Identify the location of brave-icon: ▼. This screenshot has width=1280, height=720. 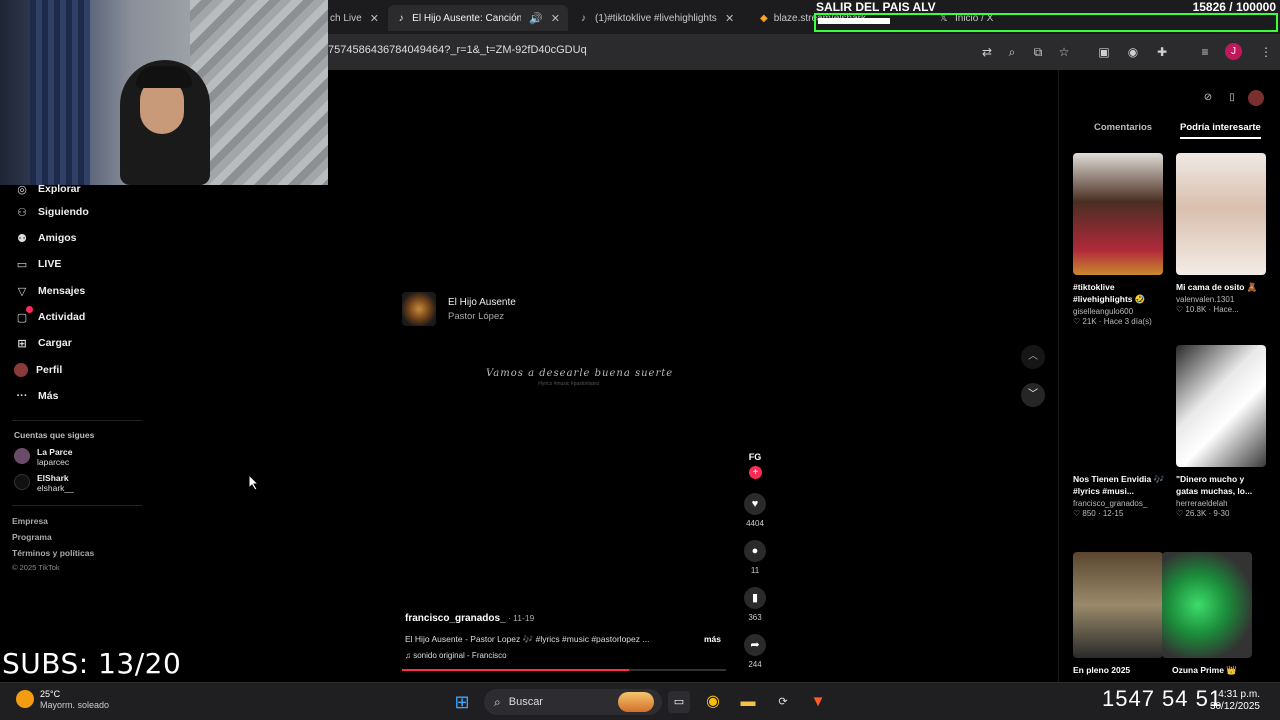
(818, 702).